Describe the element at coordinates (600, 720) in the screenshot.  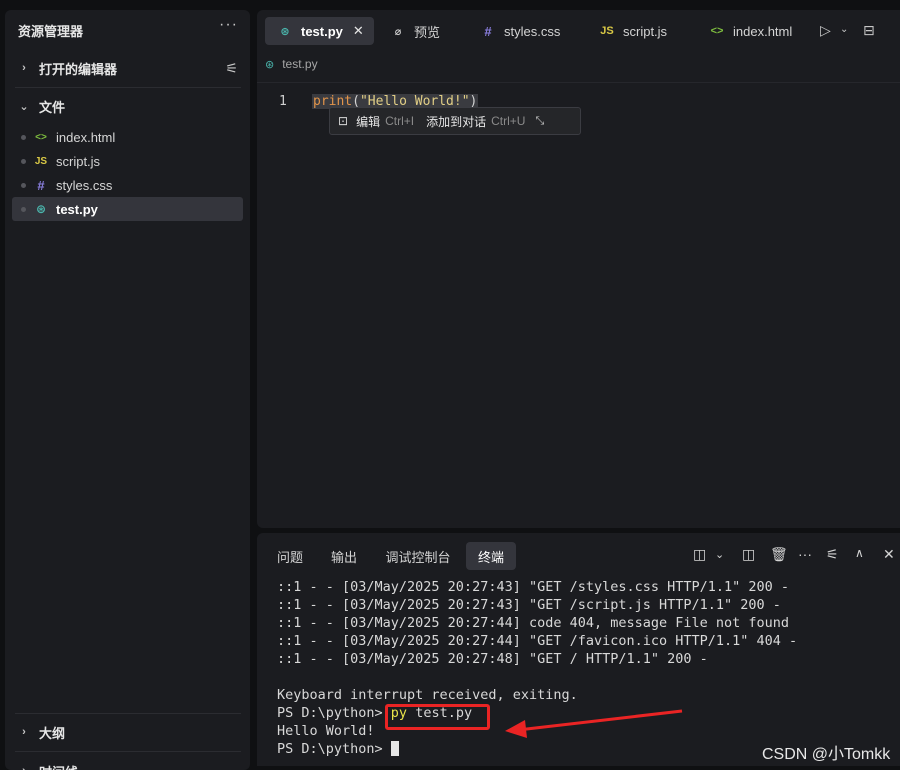
I see `arrow-shaft` at that location.